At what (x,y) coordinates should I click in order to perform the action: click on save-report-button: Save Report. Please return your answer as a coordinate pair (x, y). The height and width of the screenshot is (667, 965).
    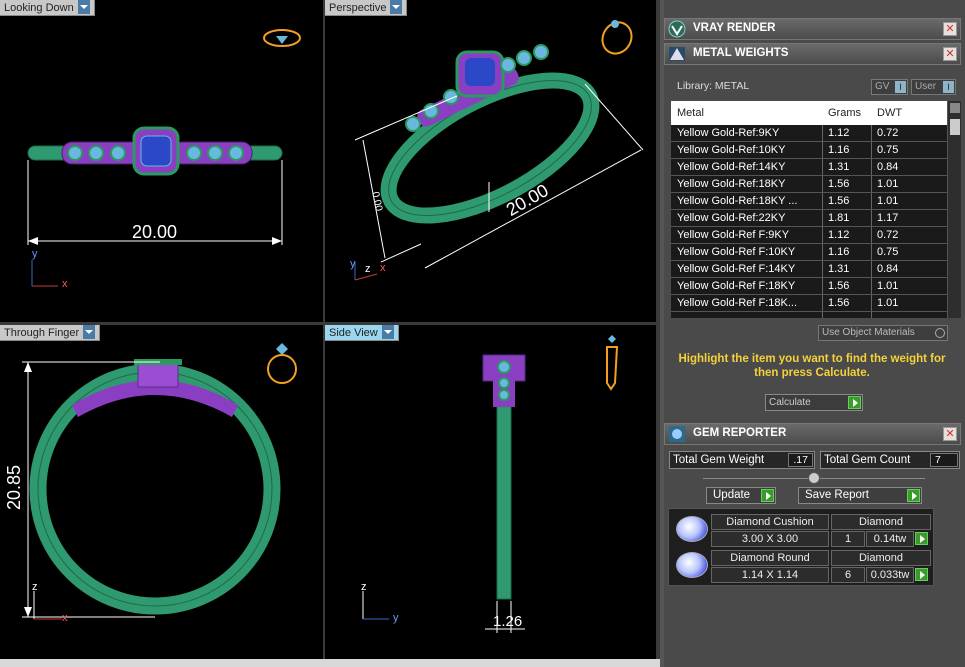
    Looking at the image, I should click on (860, 495).